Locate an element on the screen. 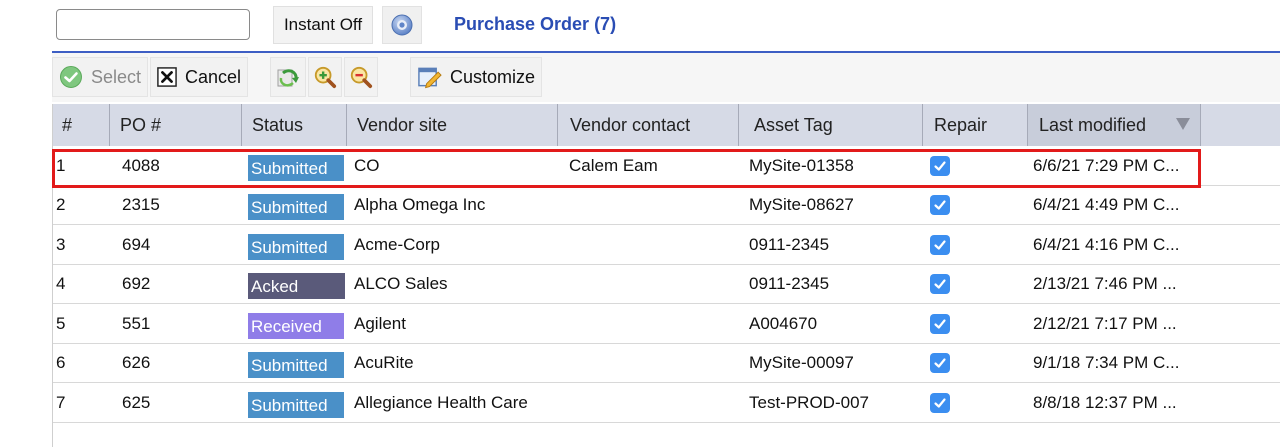 This screenshot has width=1280, height=447. refresh-icon is located at coordinates (288, 78).